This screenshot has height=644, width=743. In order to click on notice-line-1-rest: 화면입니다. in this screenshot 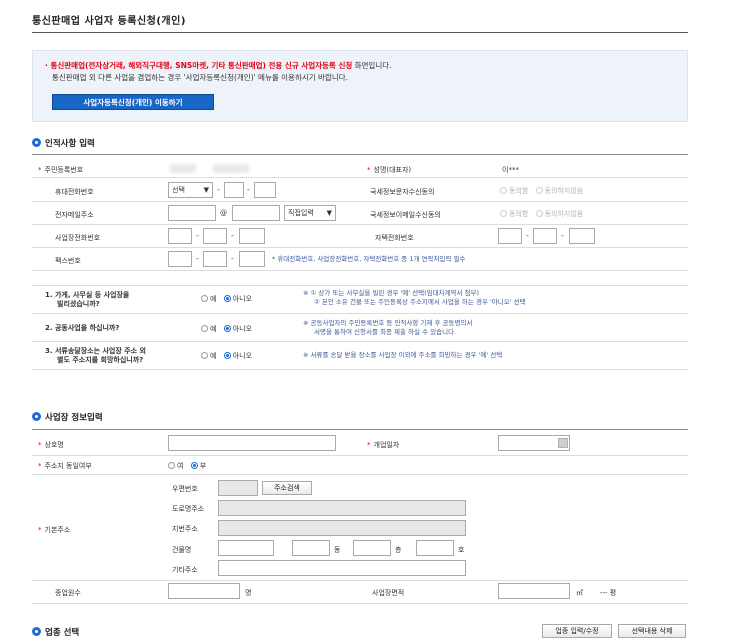, I will do `click(372, 65)`.